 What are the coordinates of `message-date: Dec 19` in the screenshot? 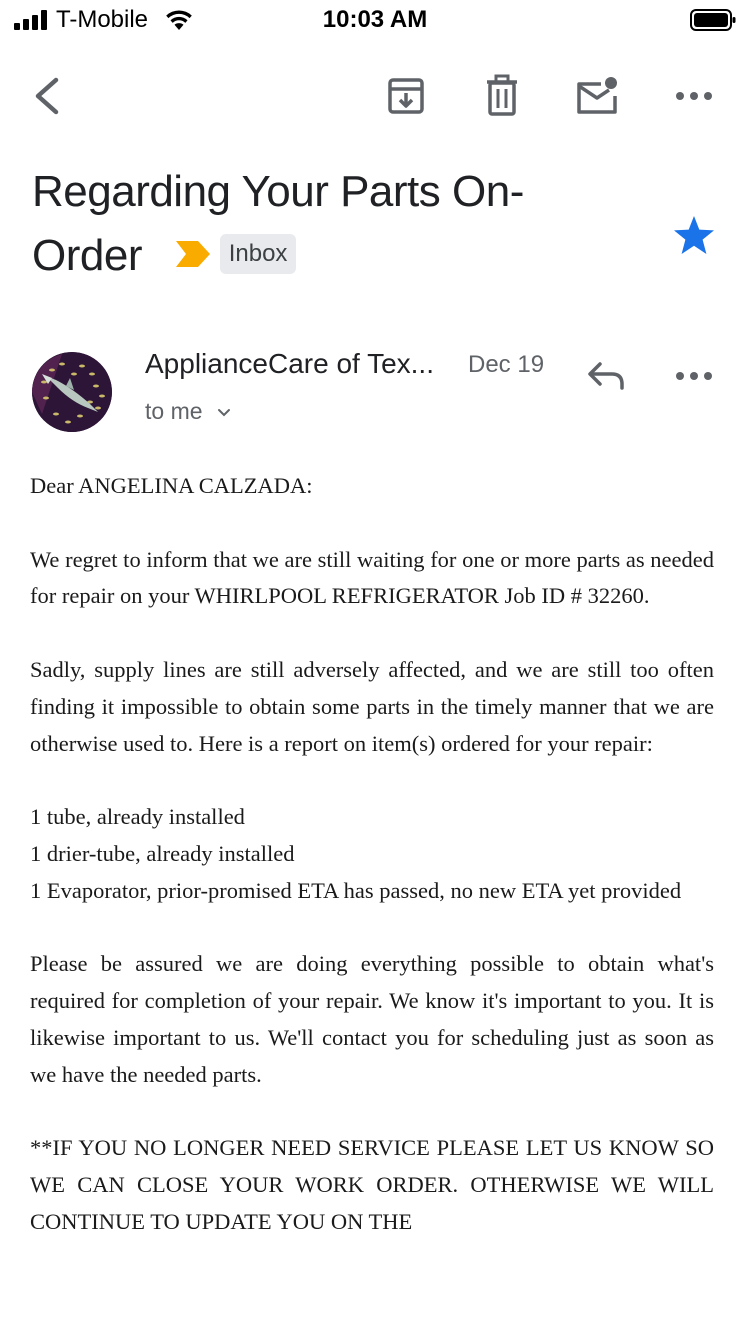 It's located at (506, 364).